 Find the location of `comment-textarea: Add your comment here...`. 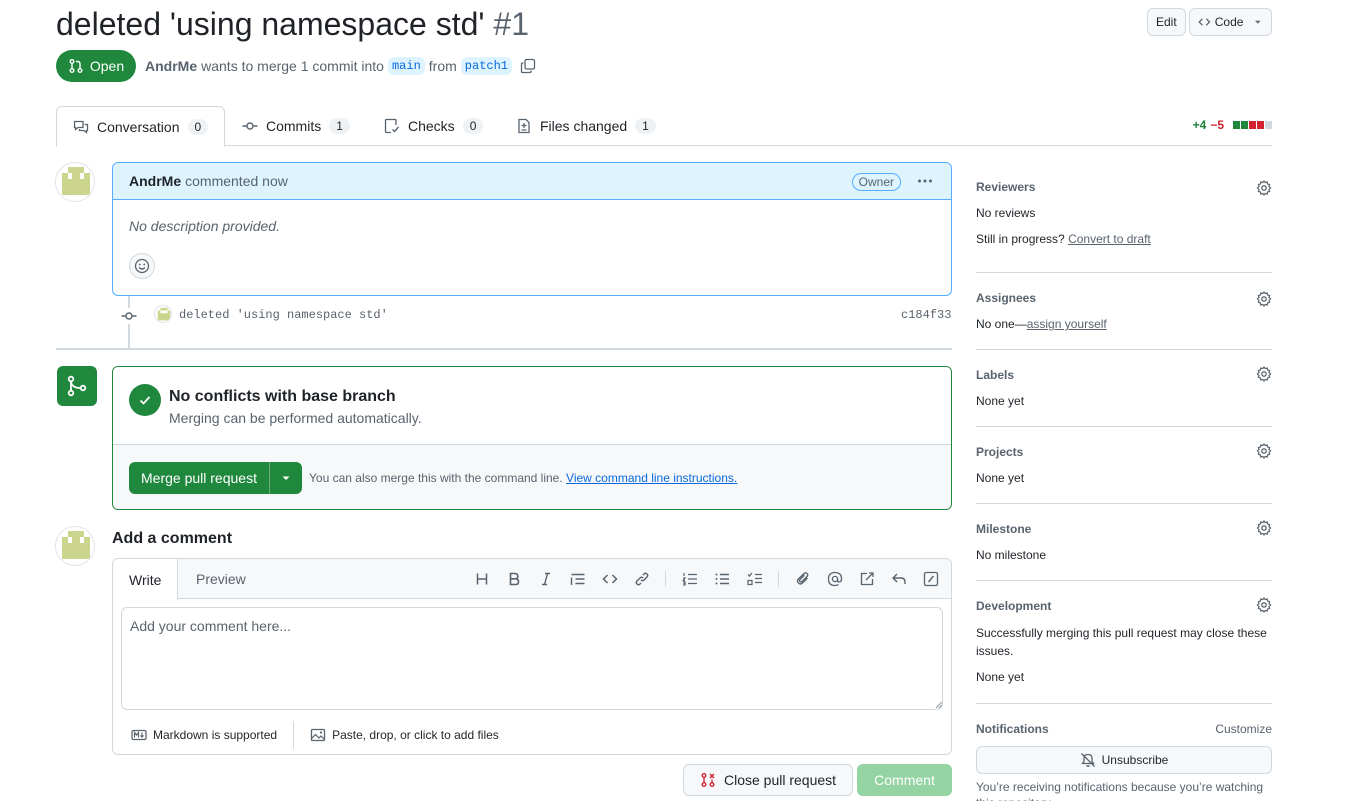

comment-textarea: Add your comment here... is located at coordinates (532, 658).